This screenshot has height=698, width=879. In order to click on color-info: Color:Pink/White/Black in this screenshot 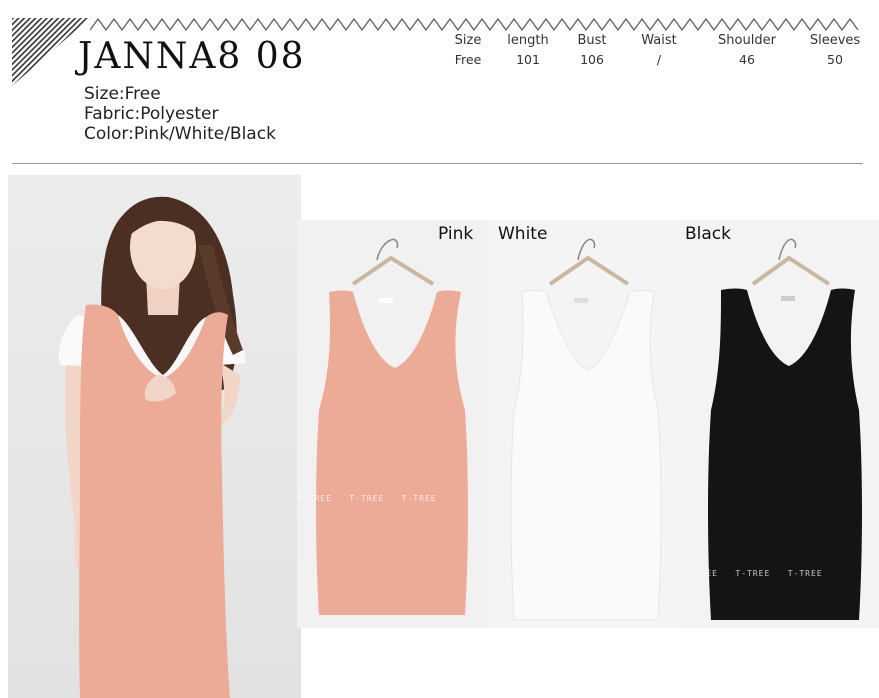, I will do `click(180, 134)`.